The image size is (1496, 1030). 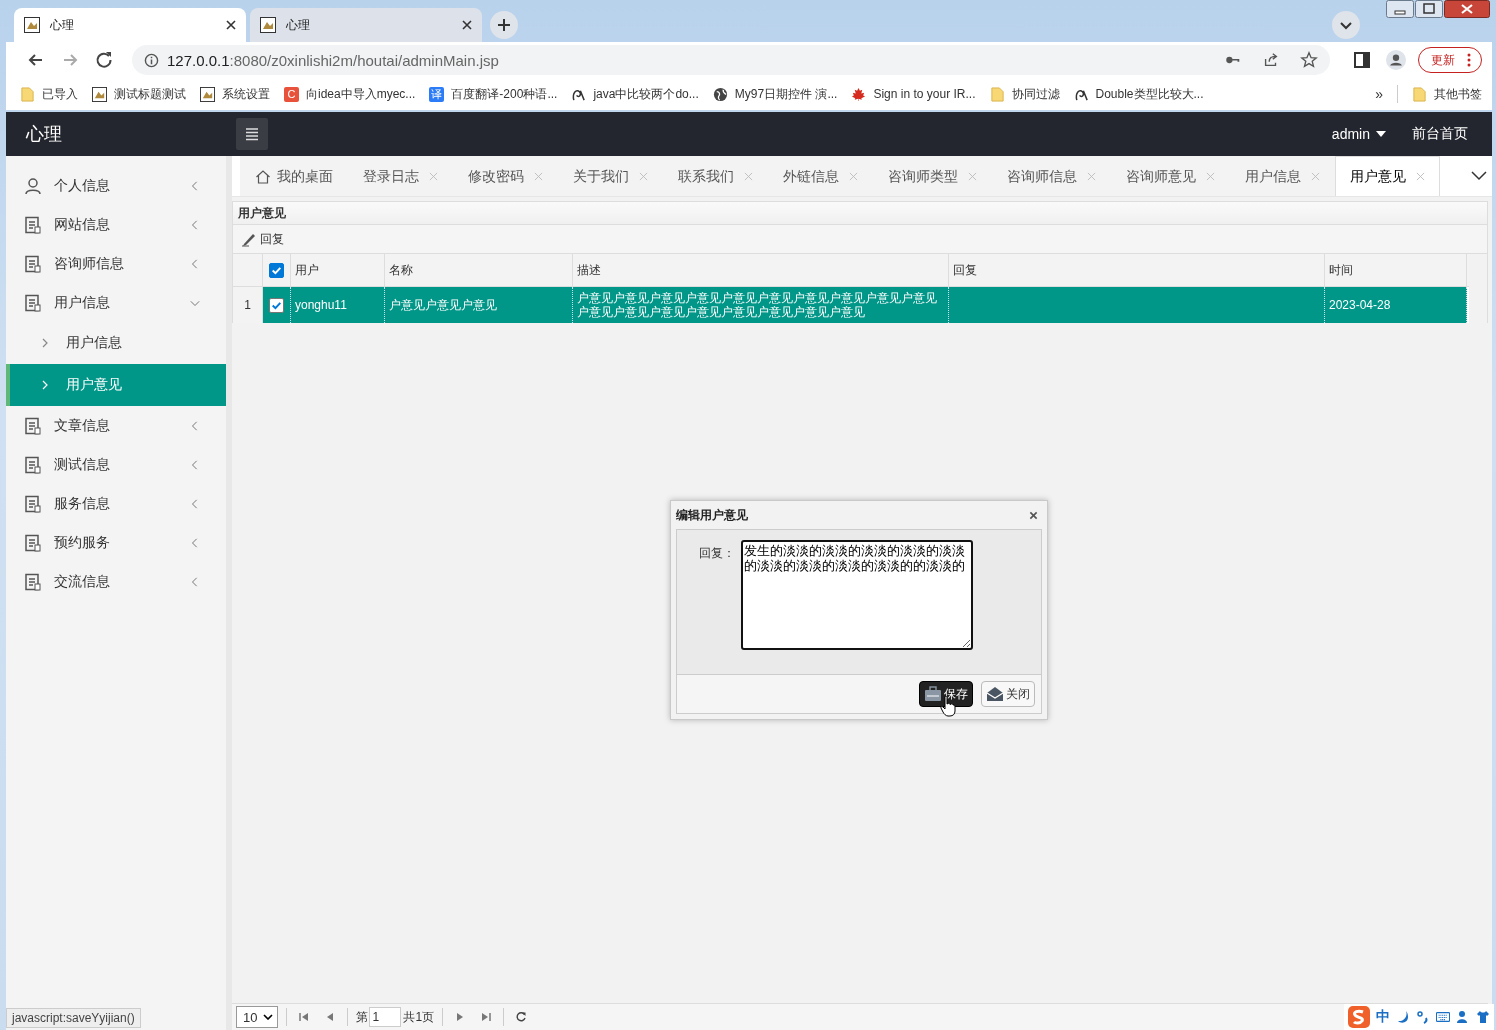 What do you see at coordinates (116, 503) in the screenshot?
I see `sidebar-item: 服务信息` at bounding box center [116, 503].